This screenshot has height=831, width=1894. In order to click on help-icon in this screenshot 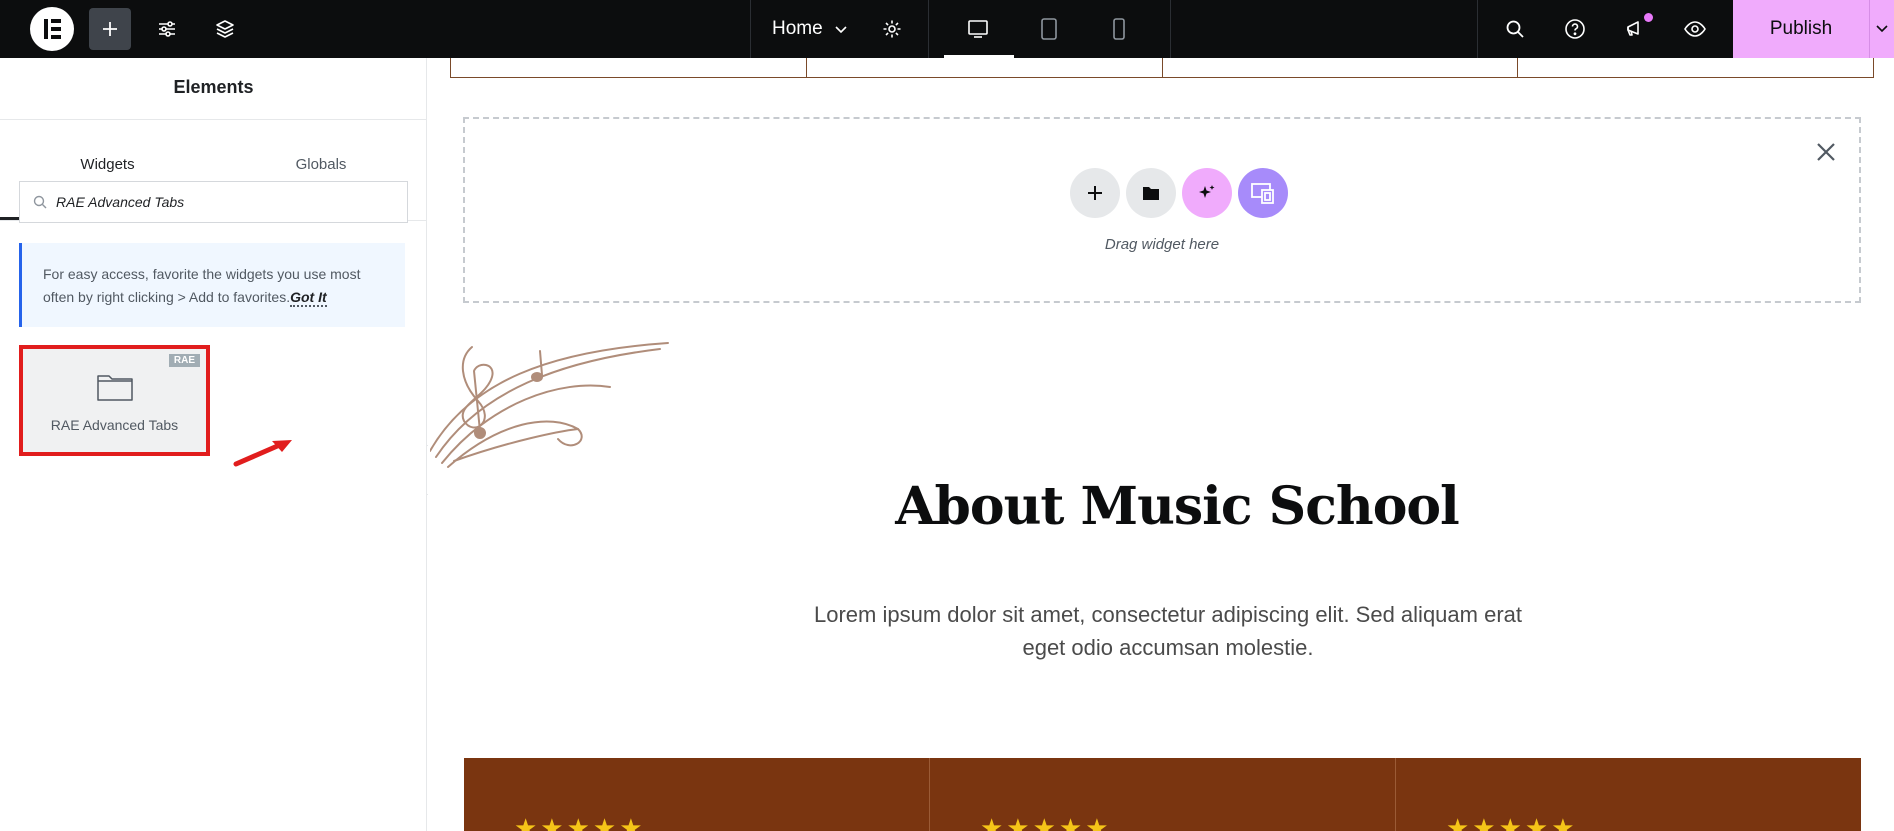, I will do `click(1575, 29)`.